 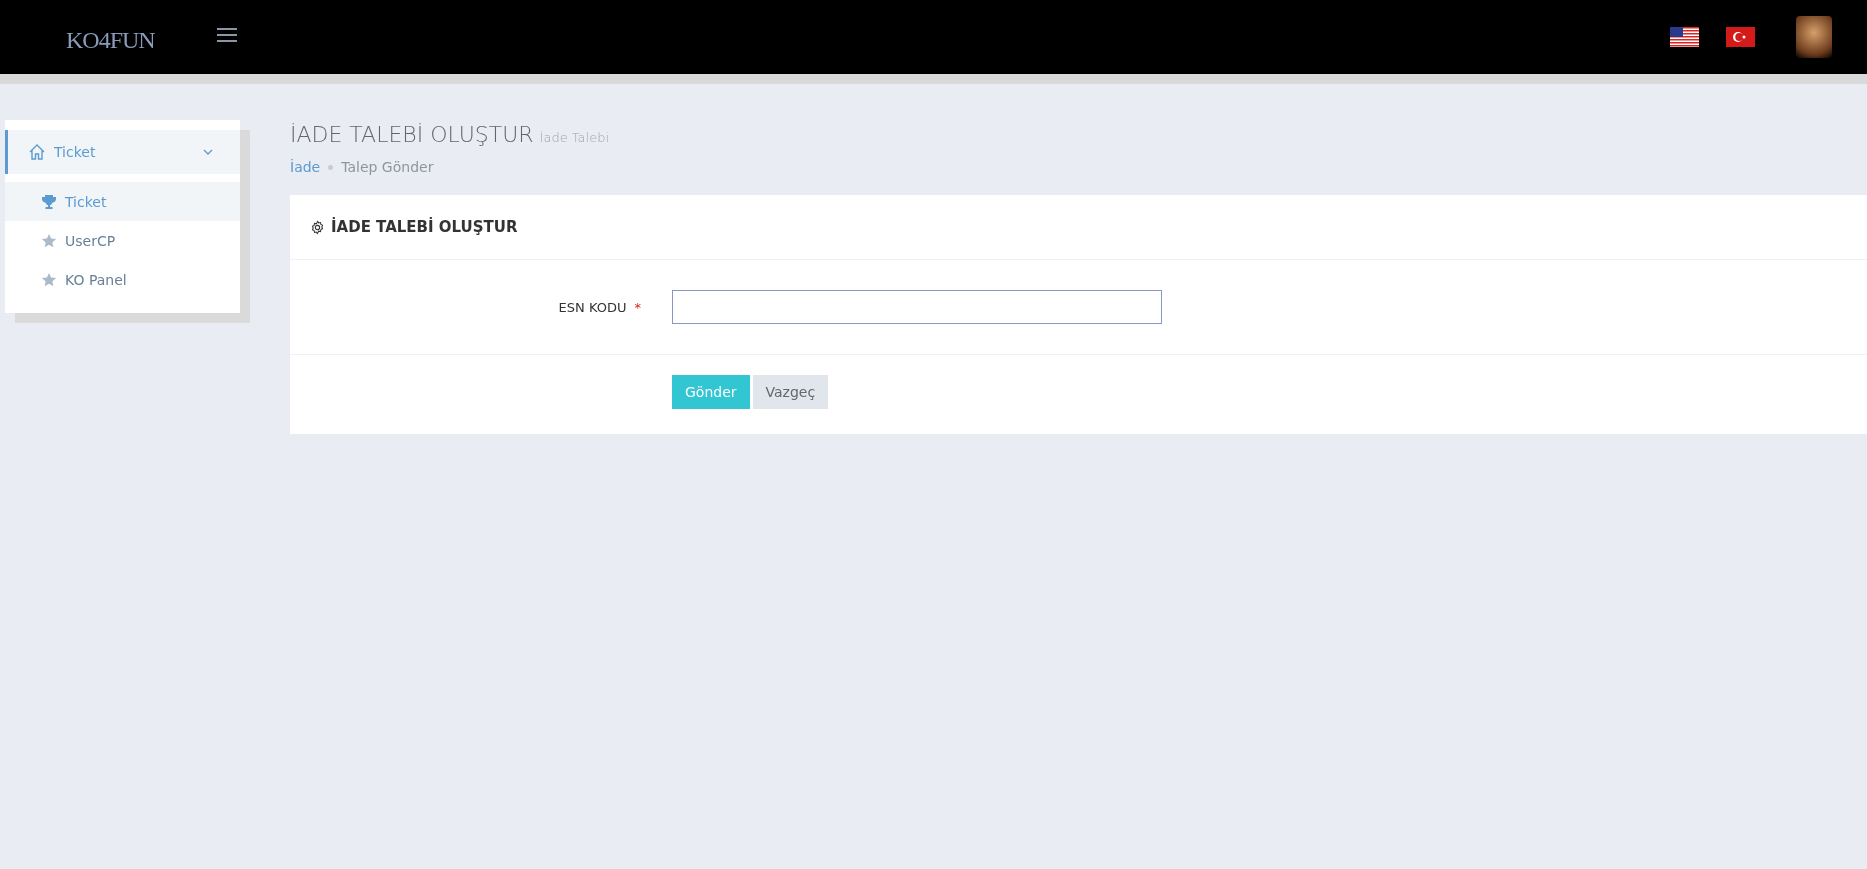 What do you see at coordinates (412, 134) in the screenshot?
I see `page-title: İADE TALEBİ OLUŞTUR` at bounding box center [412, 134].